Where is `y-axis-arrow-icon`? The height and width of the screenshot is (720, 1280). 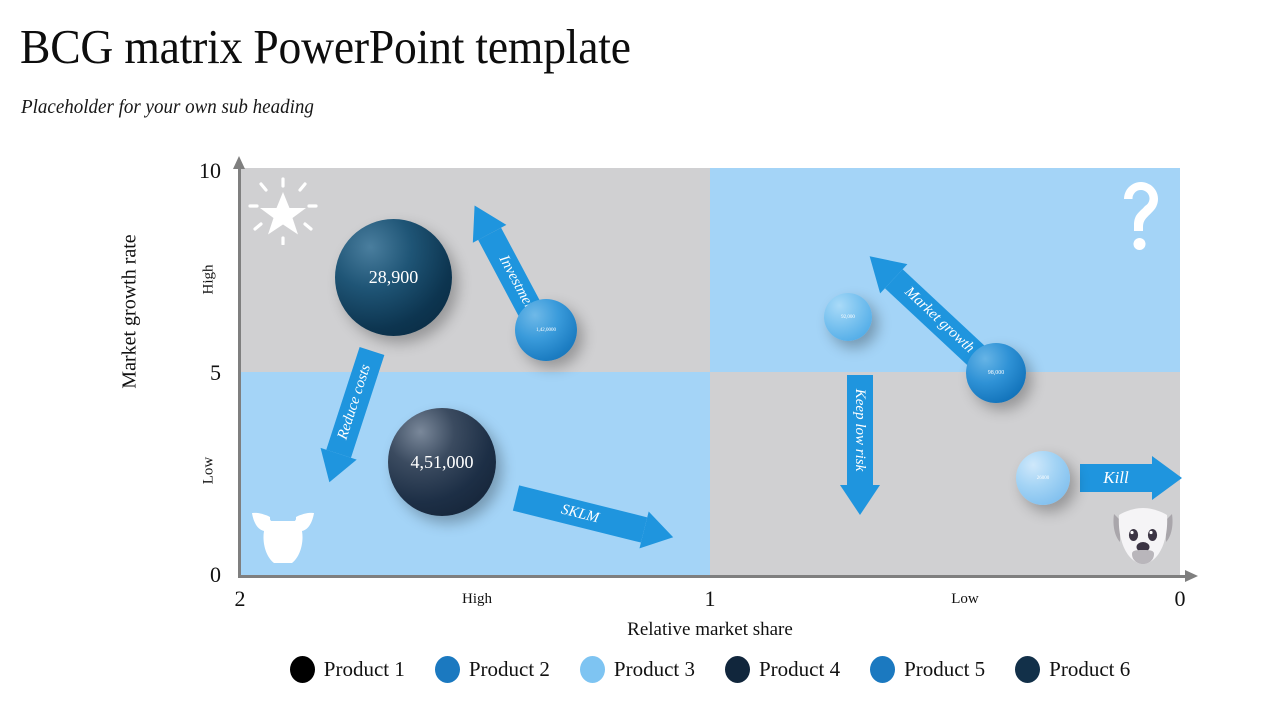
y-axis-arrow-icon is located at coordinates (239, 162).